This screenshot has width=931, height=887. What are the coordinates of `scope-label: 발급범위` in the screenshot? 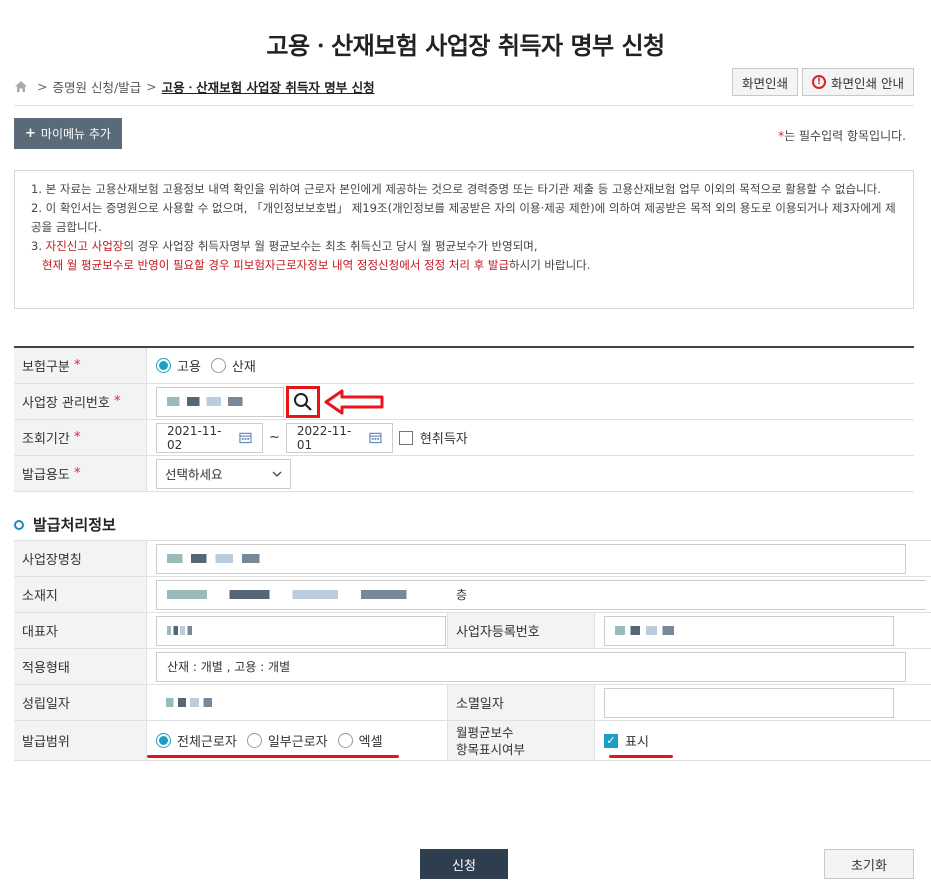 It's located at (80, 740).